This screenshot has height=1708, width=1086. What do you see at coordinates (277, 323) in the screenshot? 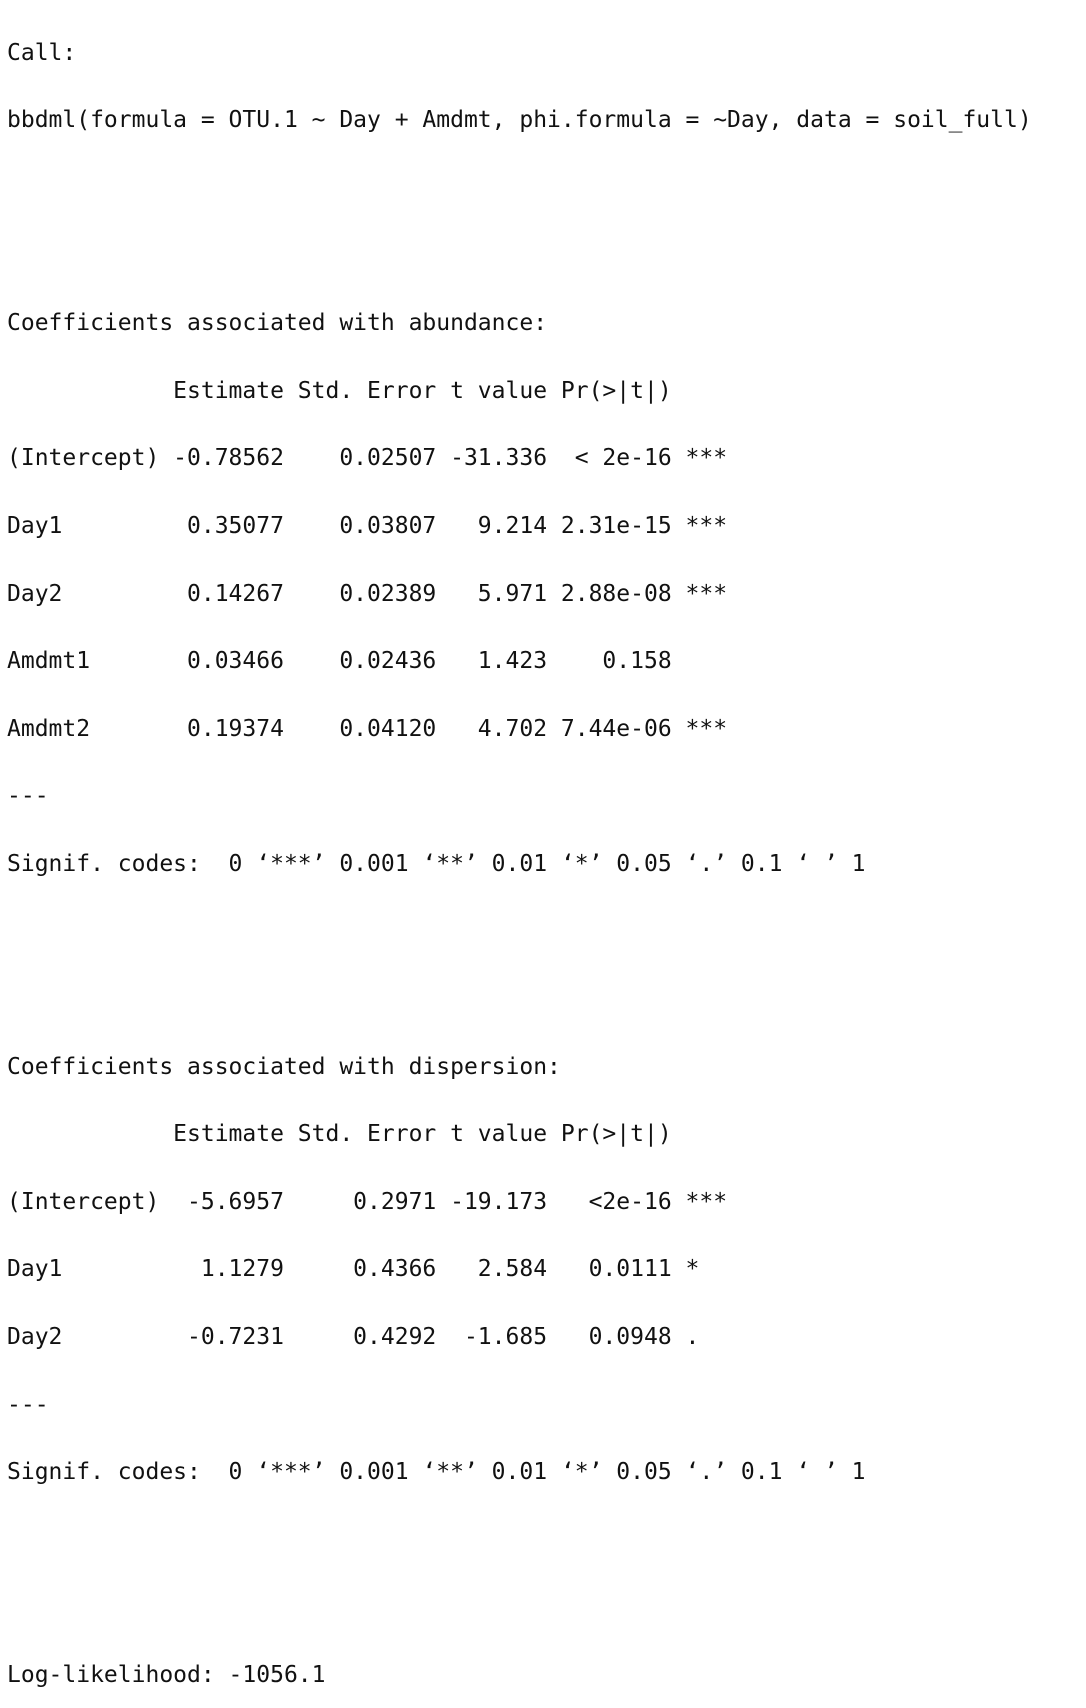
I see `abundance-heading: Coefficients associated with abundance:` at bounding box center [277, 323].